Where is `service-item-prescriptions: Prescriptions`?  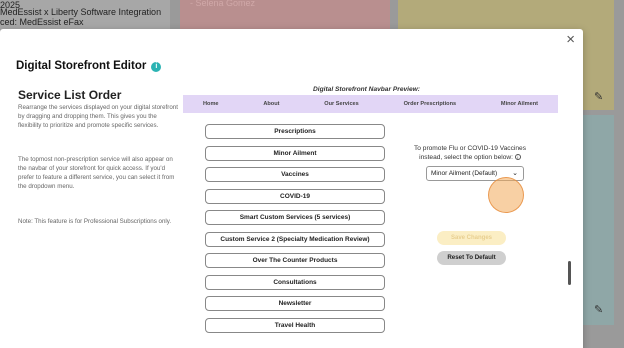 service-item-prescriptions: Prescriptions is located at coordinates (295, 131).